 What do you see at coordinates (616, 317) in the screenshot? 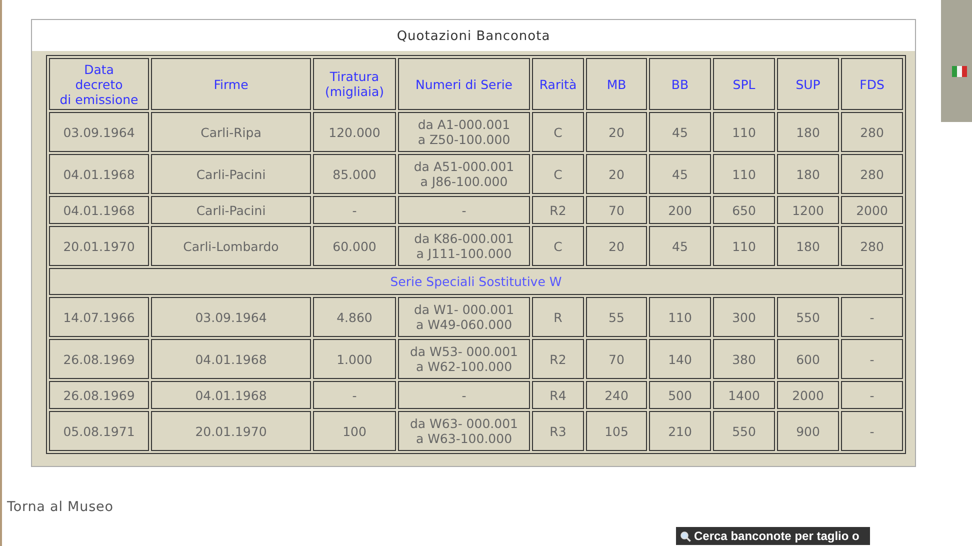
I see `table-cell: 55` at bounding box center [616, 317].